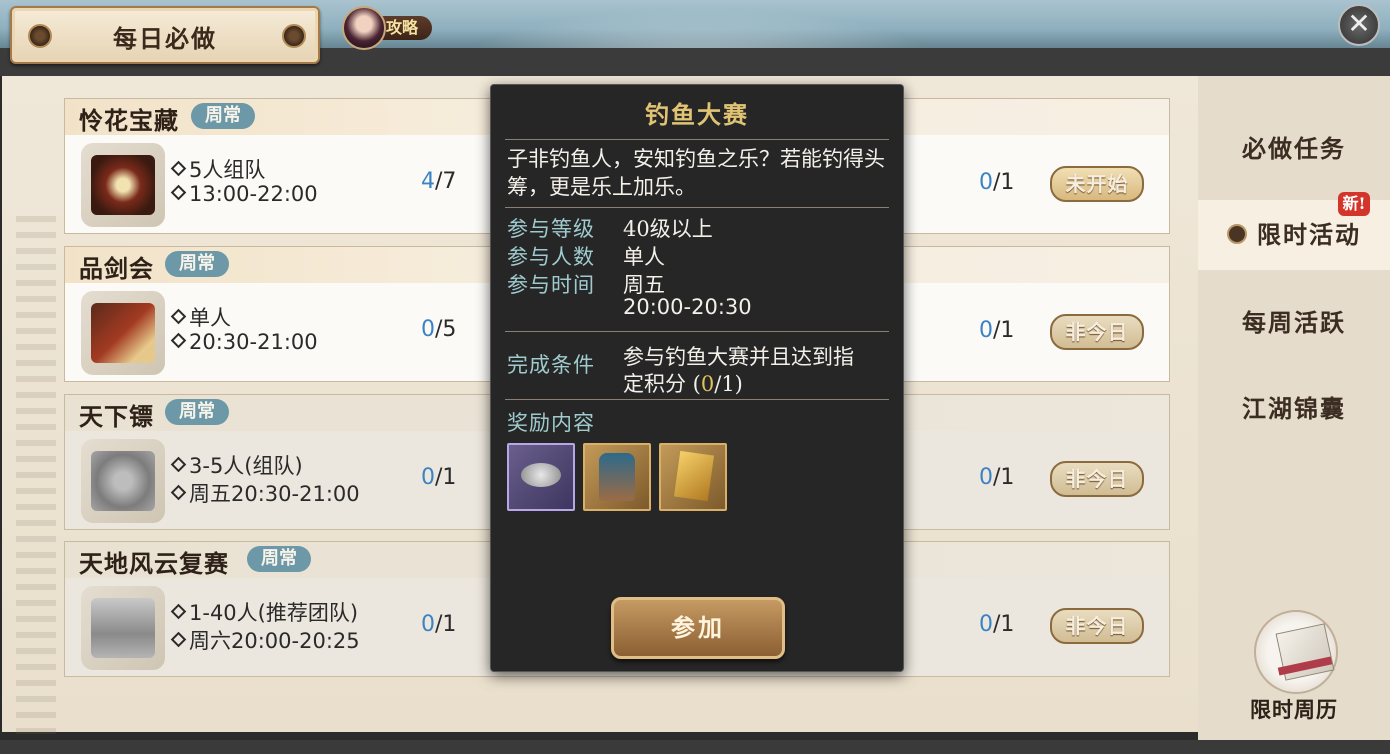  Describe the element at coordinates (244, 342) in the screenshot. I see `time-window: 20:30-21:00` at that location.